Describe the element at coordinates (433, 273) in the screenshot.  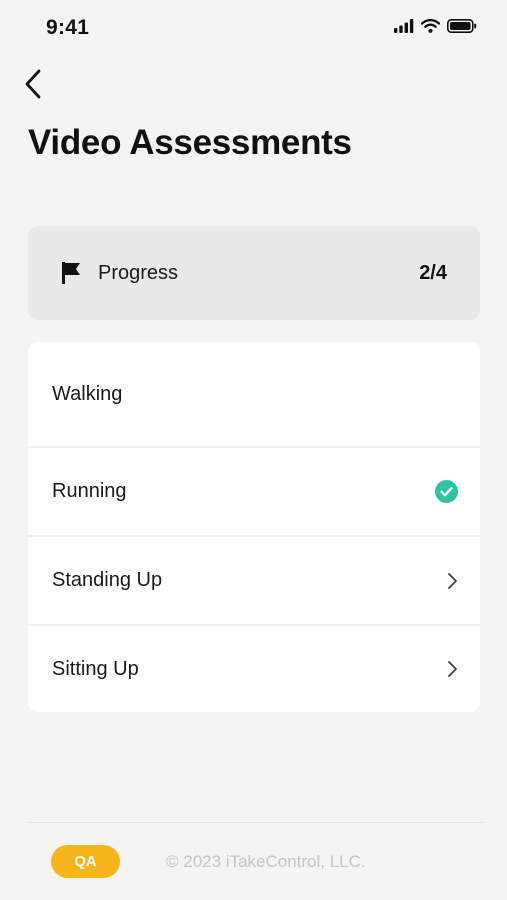
I see `progress-count: 2/4` at that location.